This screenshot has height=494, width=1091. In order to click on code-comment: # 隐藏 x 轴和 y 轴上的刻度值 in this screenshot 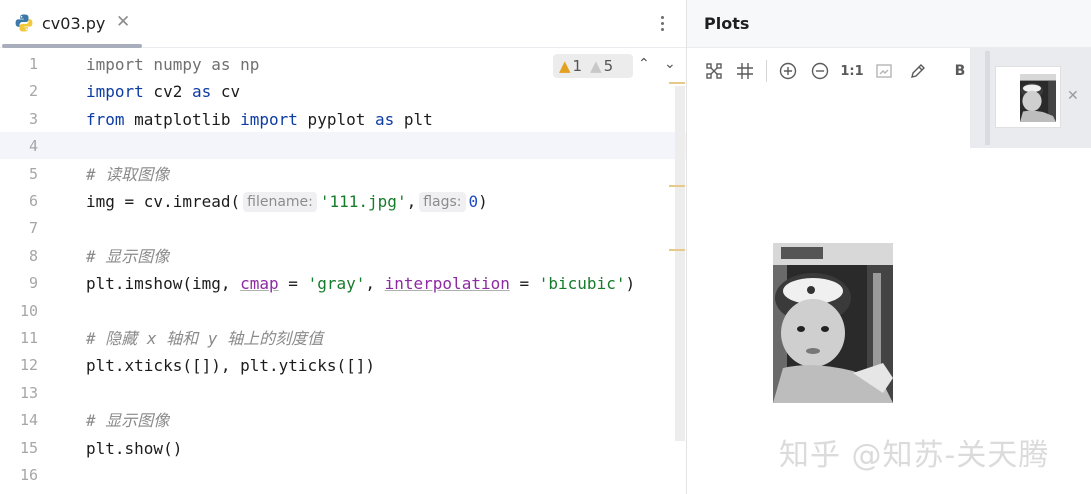, I will do `click(205, 338)`.